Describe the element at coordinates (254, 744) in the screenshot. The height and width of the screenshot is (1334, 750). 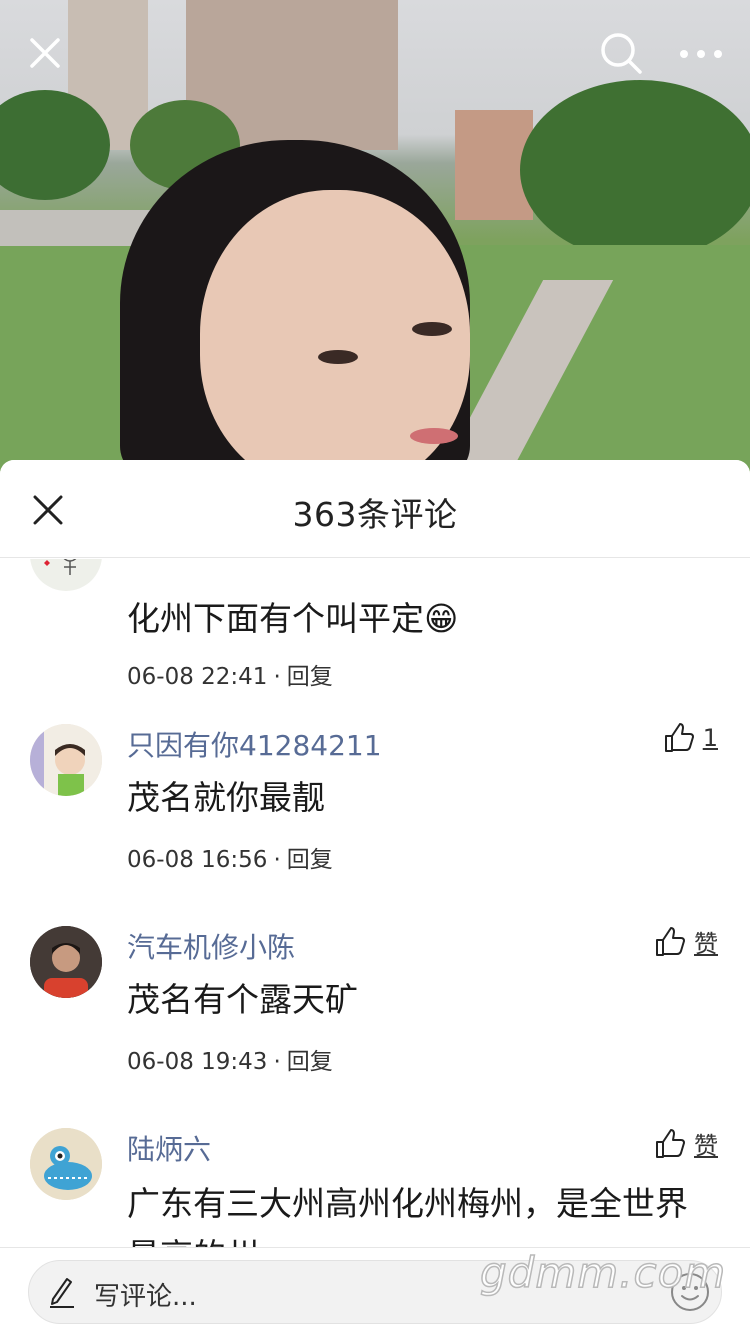
I see `username: 只因有你41284211` at that location.